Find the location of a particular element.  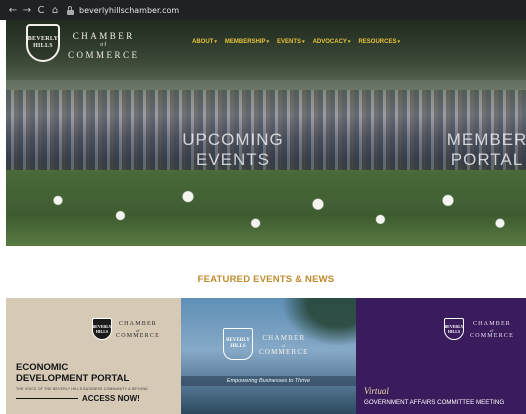

menu-item-label: ADVOCACY is located at coordinates (329, 42).